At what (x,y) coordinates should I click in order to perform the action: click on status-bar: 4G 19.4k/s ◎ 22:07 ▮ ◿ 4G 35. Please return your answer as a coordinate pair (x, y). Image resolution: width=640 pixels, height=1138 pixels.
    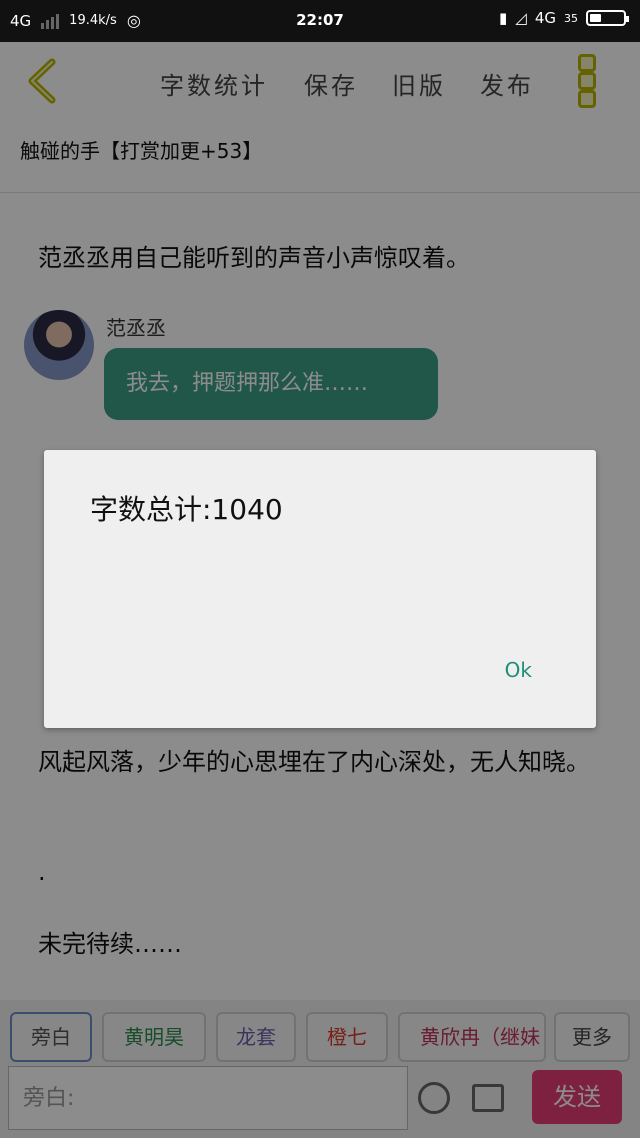
    Looking at the image, I should click on (320, 21).